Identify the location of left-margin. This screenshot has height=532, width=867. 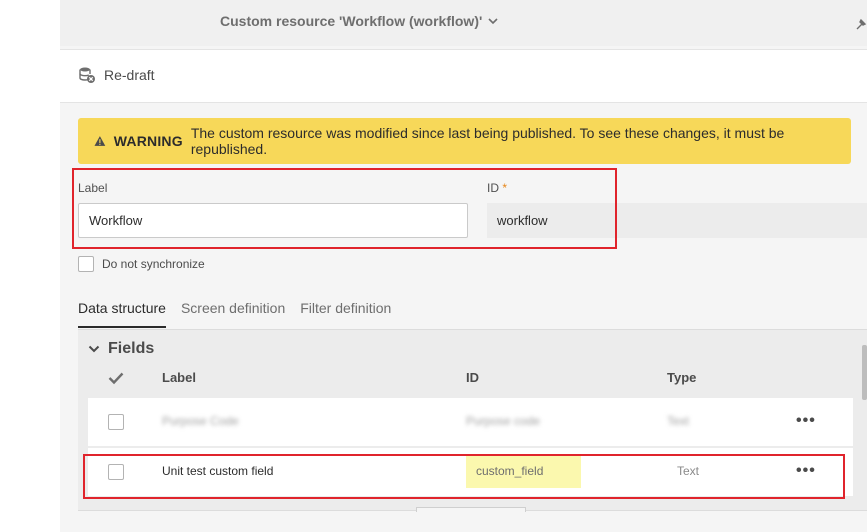
(30, 266).